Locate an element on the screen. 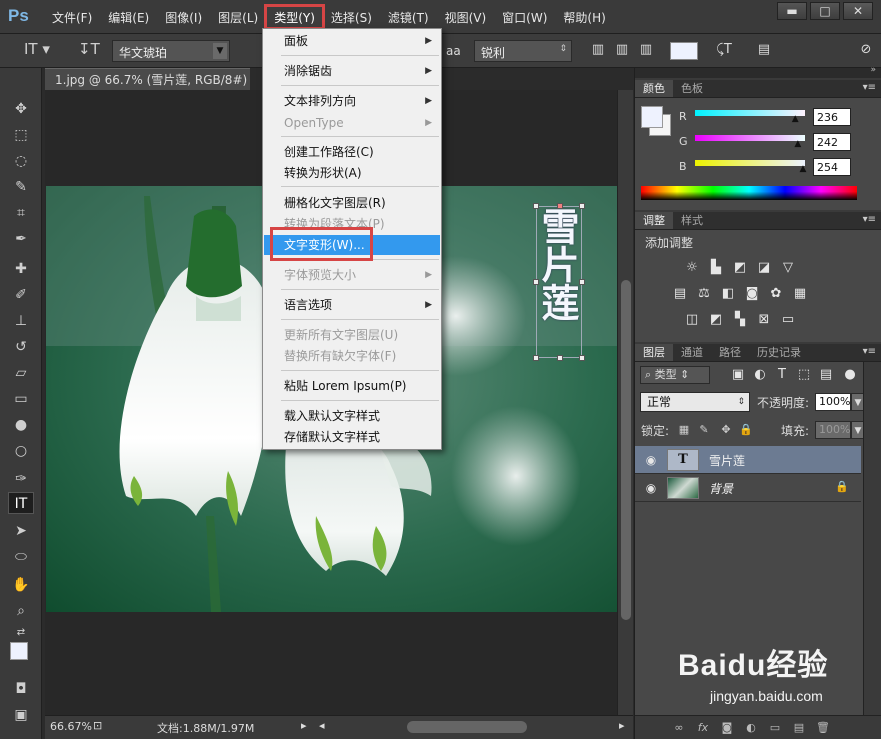 The height and width of the screenshot is (739, 881). status-export-icon: ⊡ is located at coordinates (97, 725).